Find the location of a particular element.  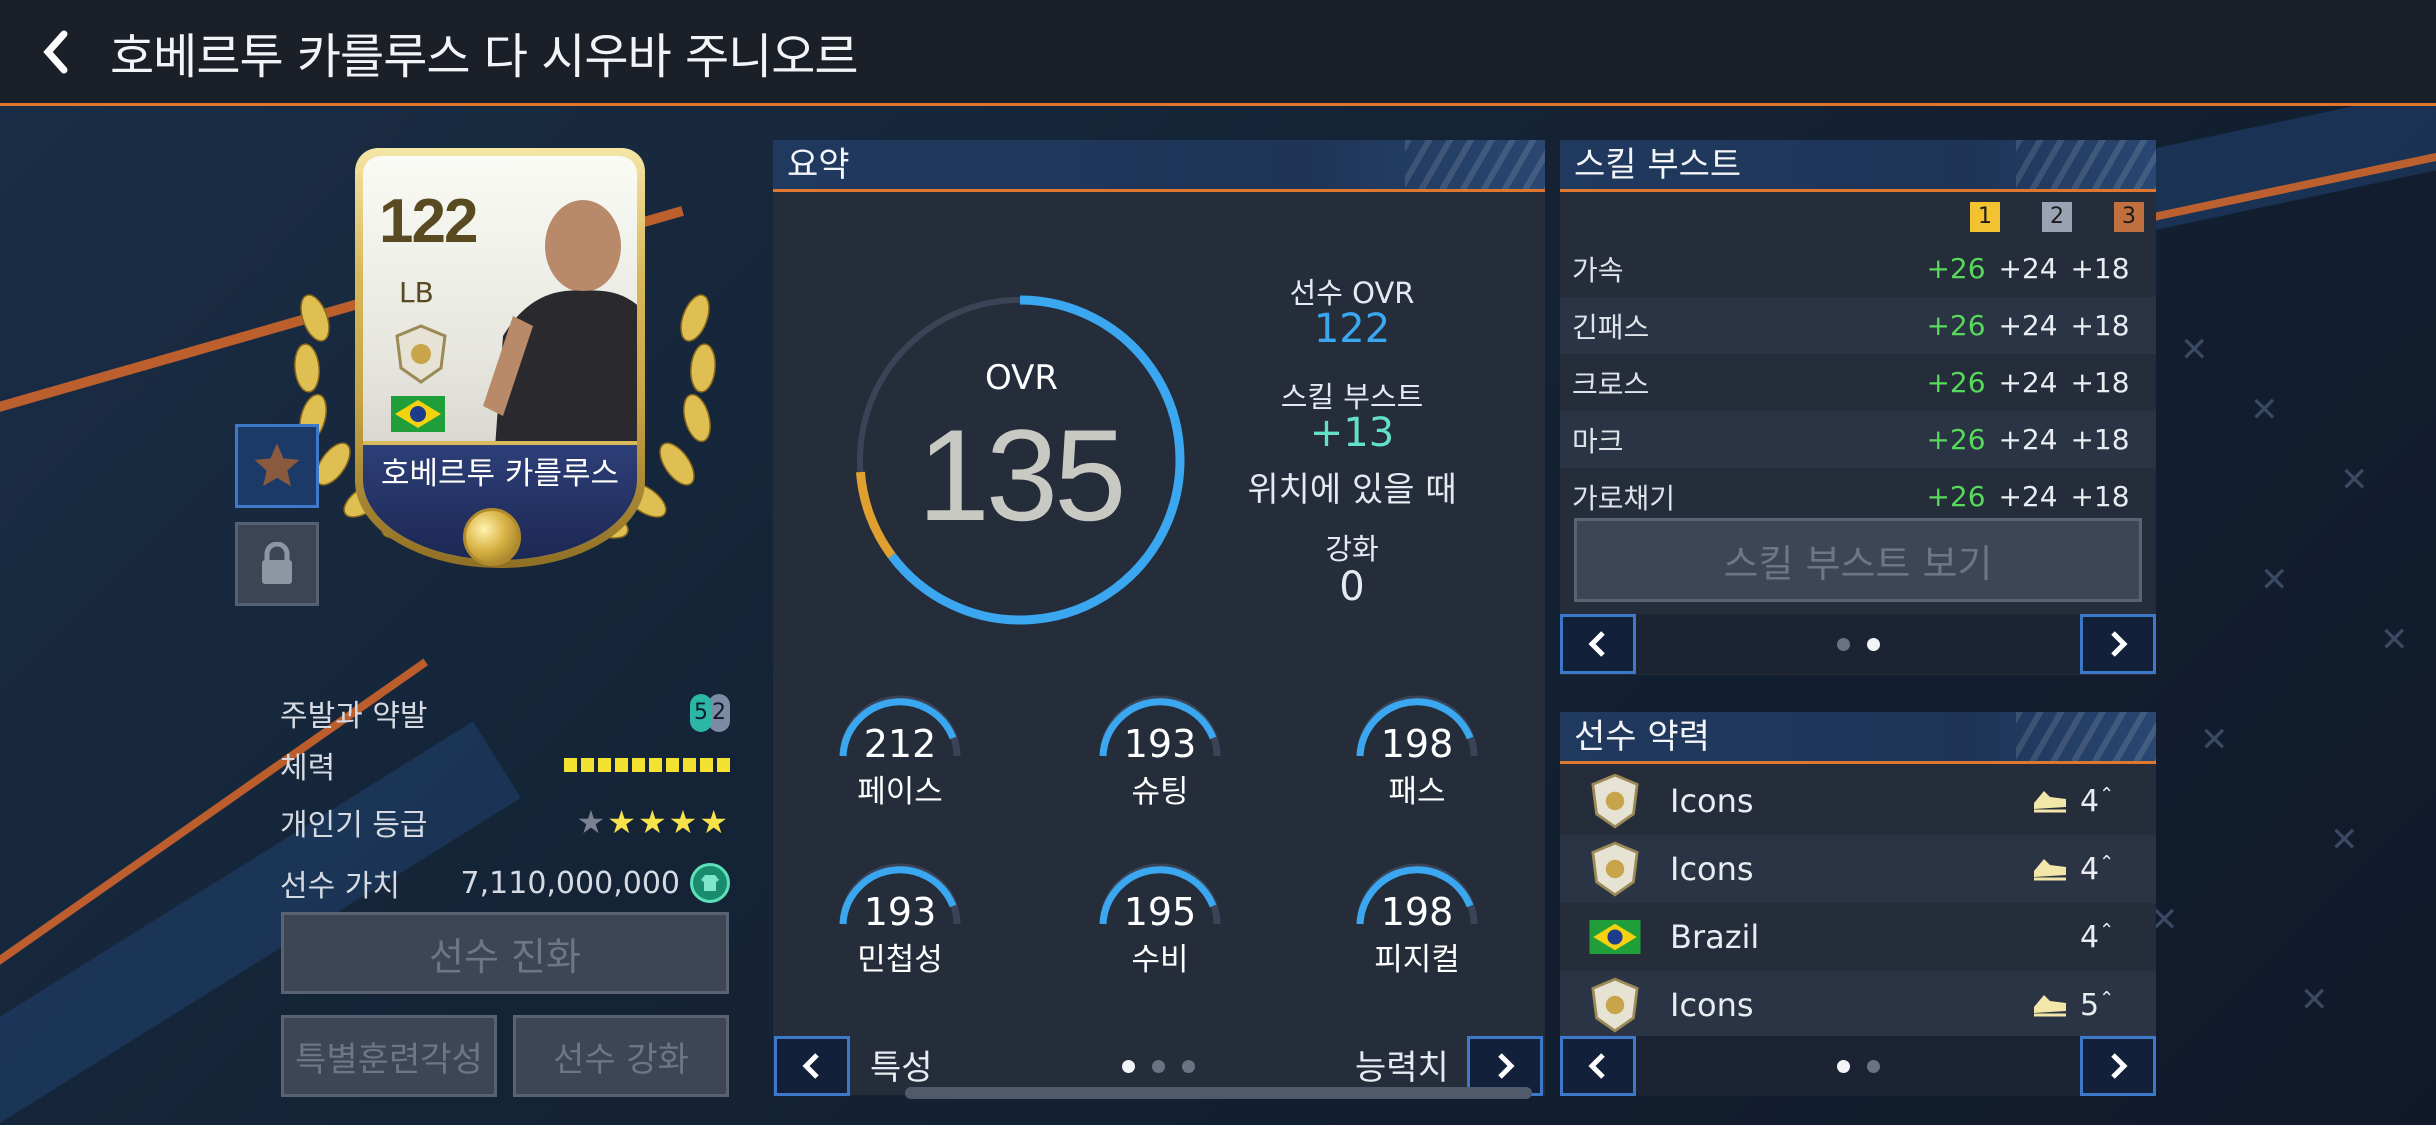

summary-prev-button is located at coordinates (812, 1066).